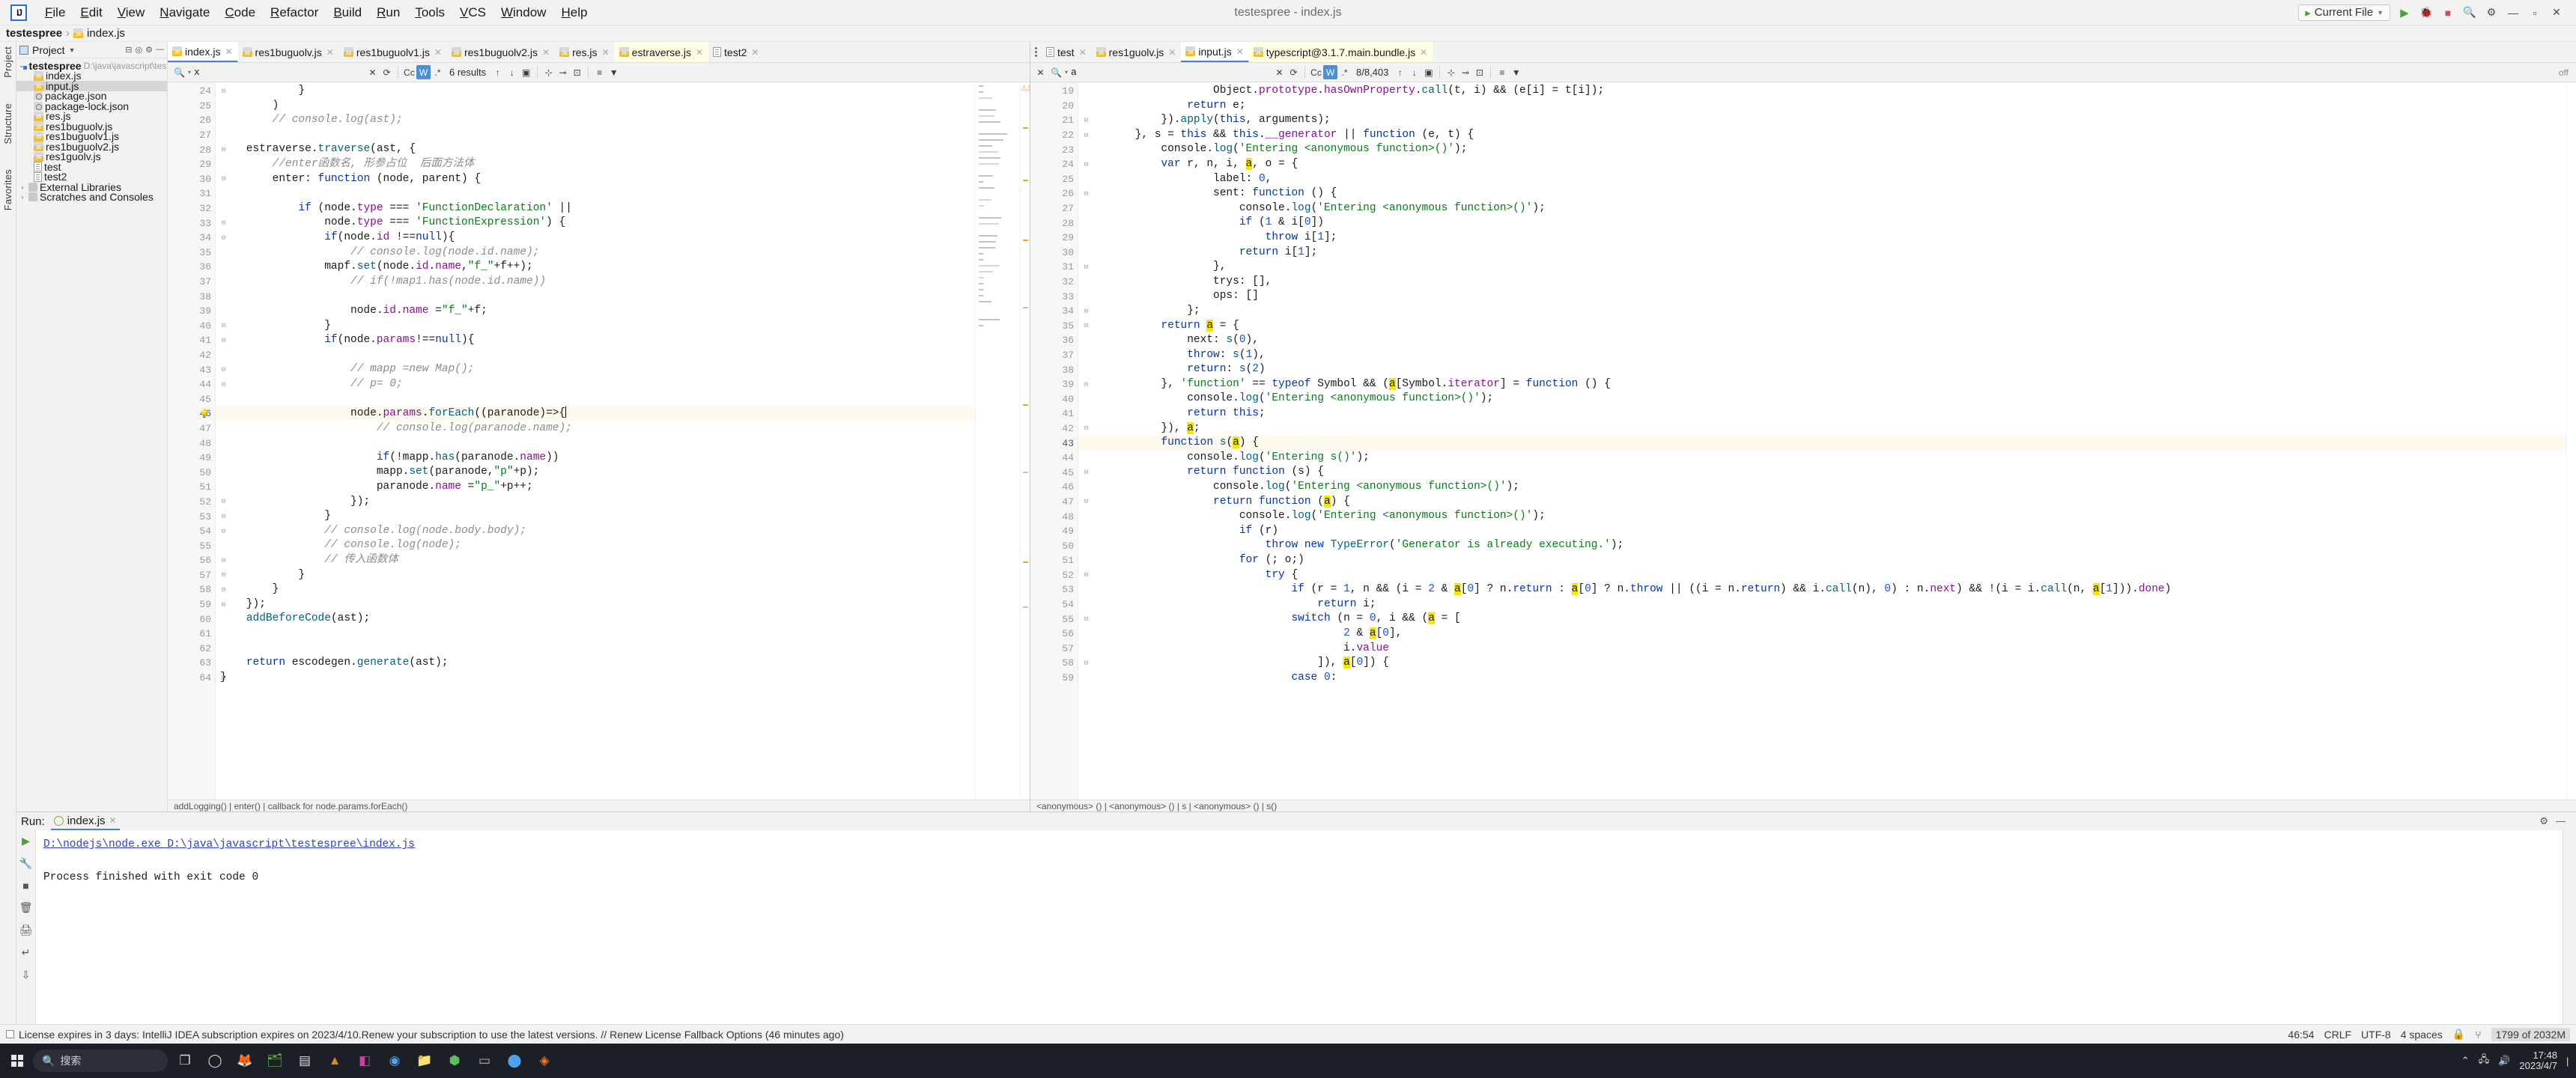  I want to click on code-line: throw i[1];, so click(1822, 238).